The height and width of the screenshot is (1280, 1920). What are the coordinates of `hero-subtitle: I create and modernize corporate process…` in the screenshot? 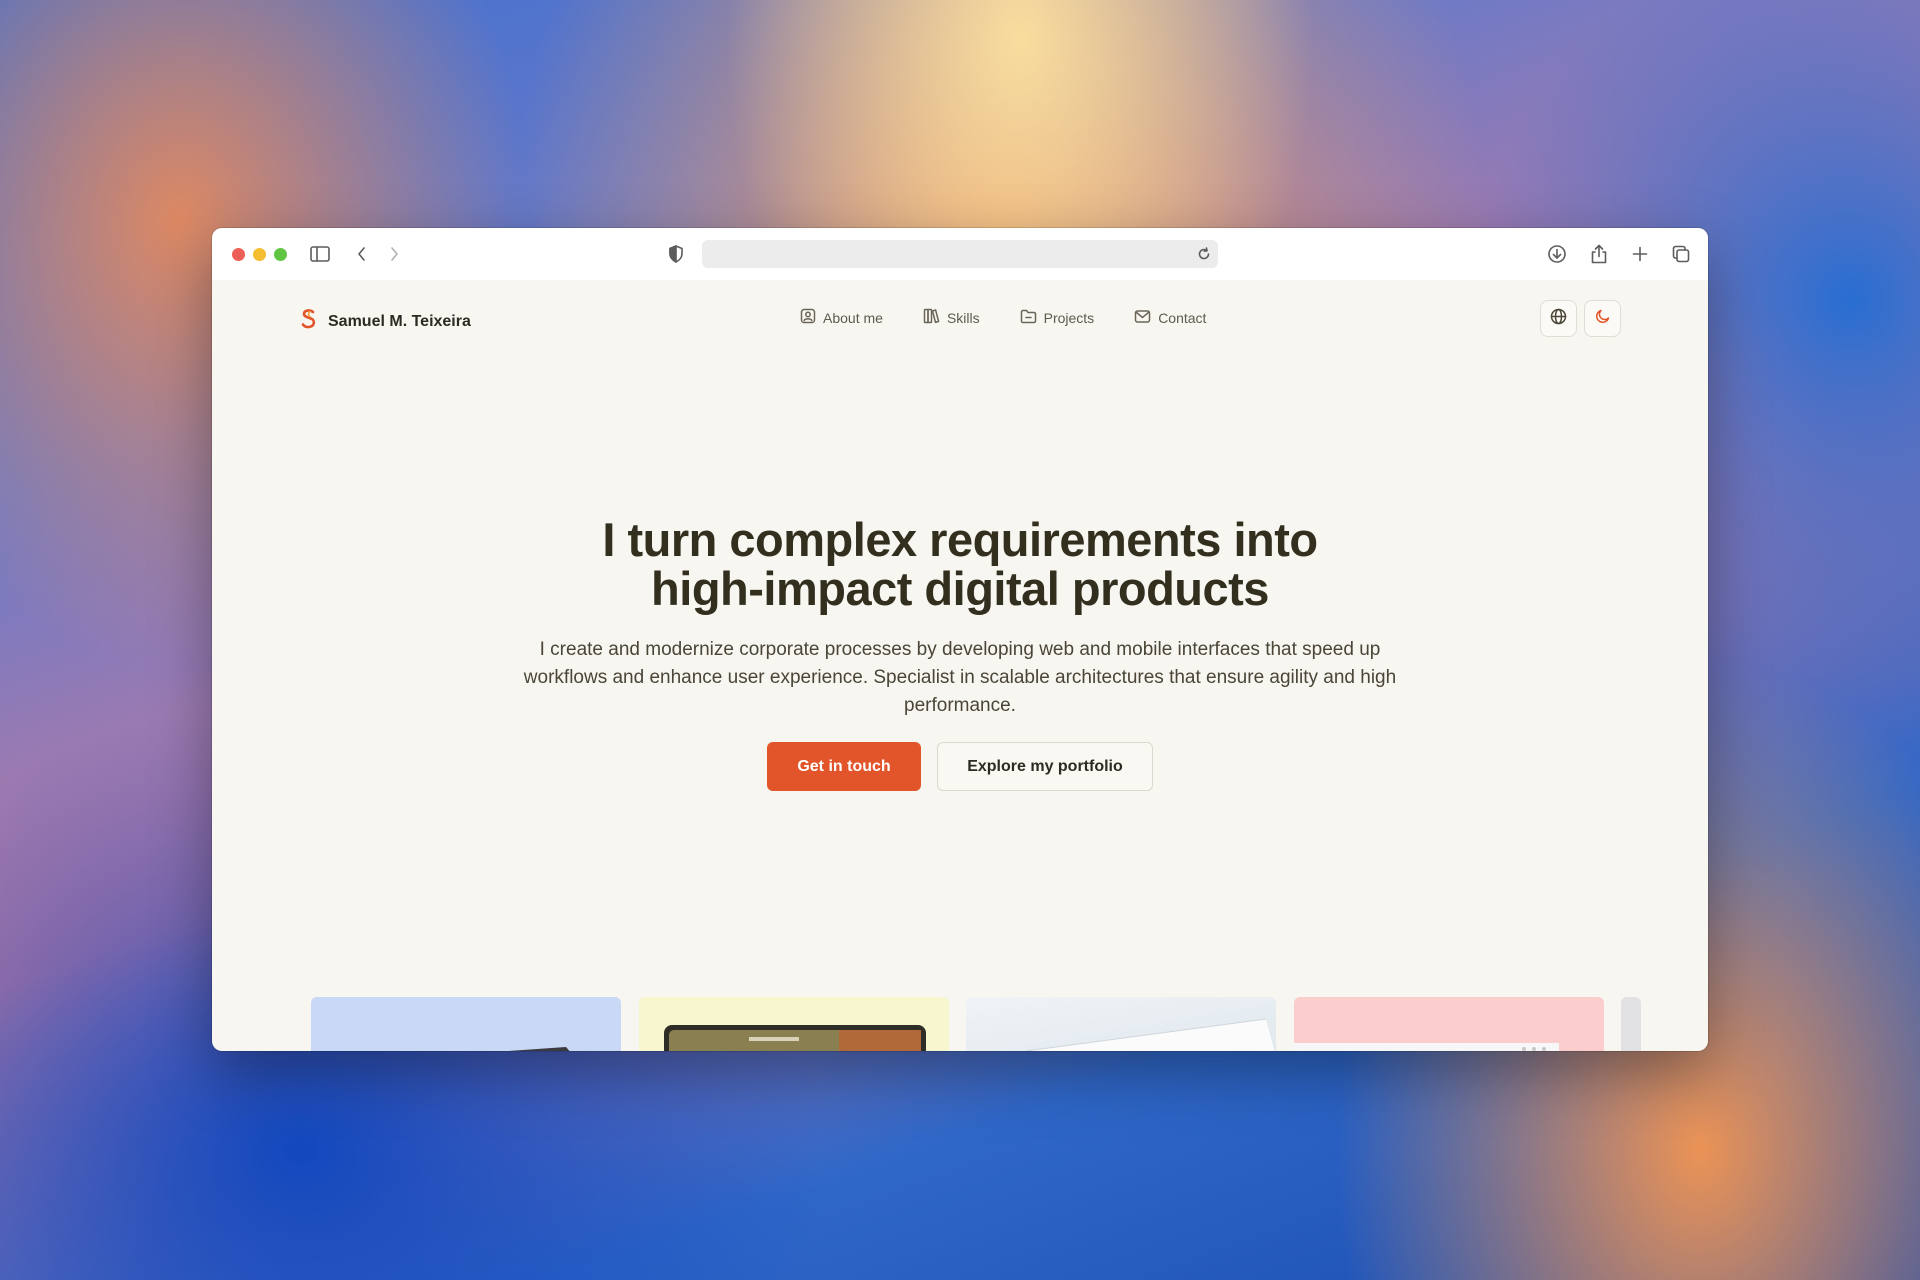 It's located at (960, 677).